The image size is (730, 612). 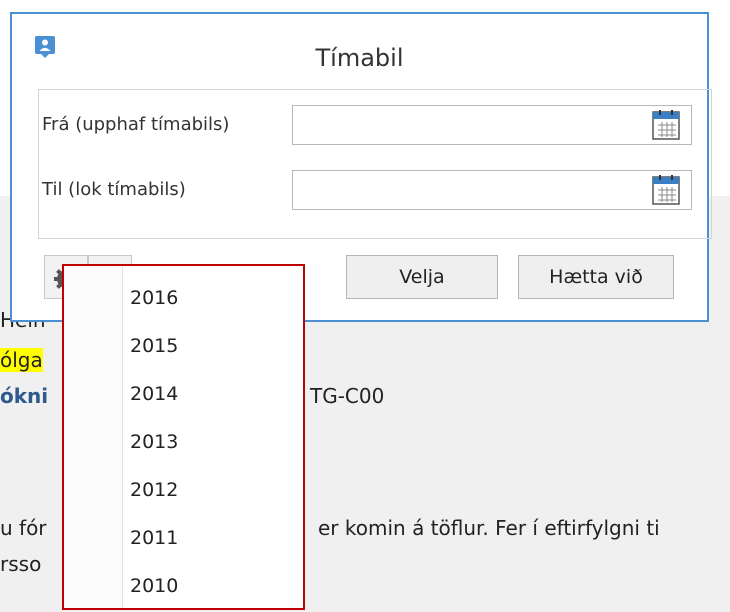 I want to click on from-label: Frá (upphaf tímabils), so click(x=136, y=124).